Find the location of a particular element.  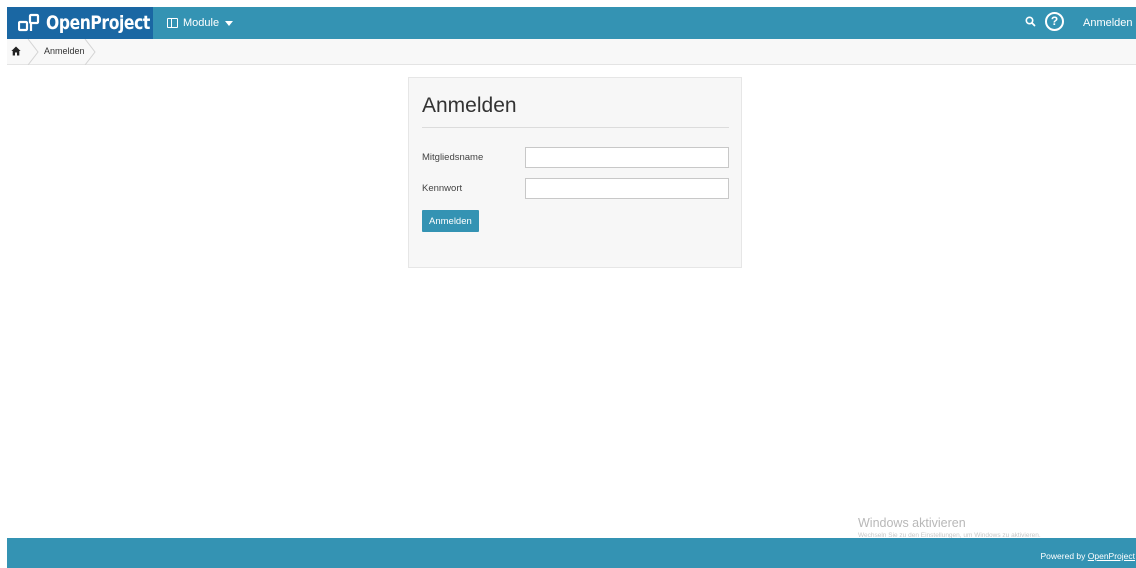

modules-icon is located at coordinates (172, 23).